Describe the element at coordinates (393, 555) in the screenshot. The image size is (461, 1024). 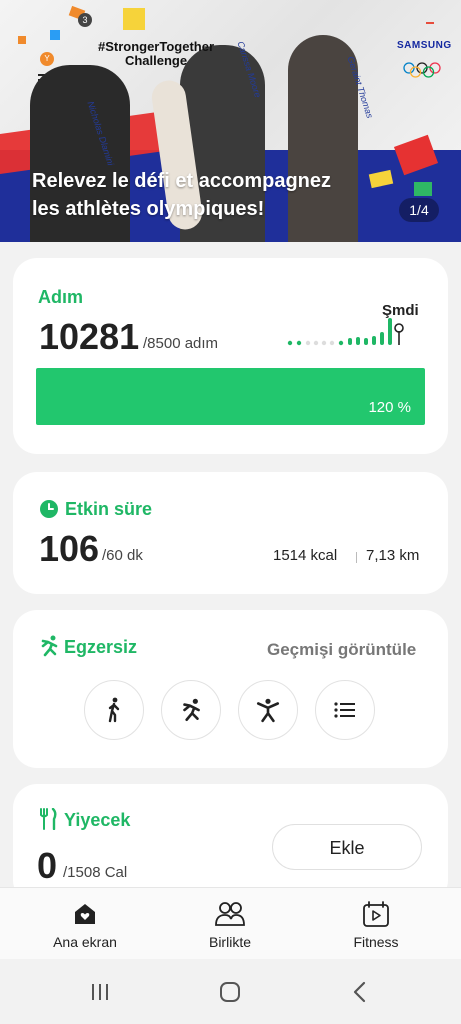
I see `distance-value: 7,13 km` at that location.